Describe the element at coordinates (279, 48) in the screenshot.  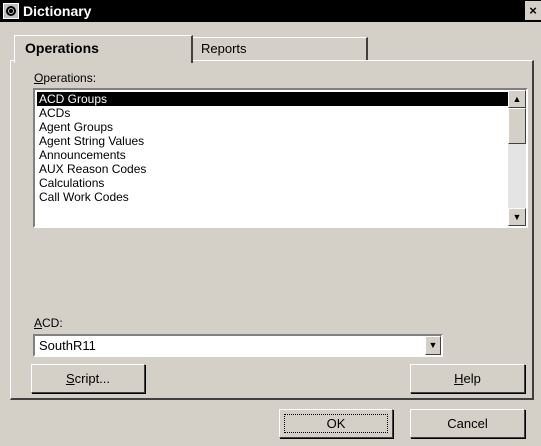
I see `tab-reports: Reports` at that location.